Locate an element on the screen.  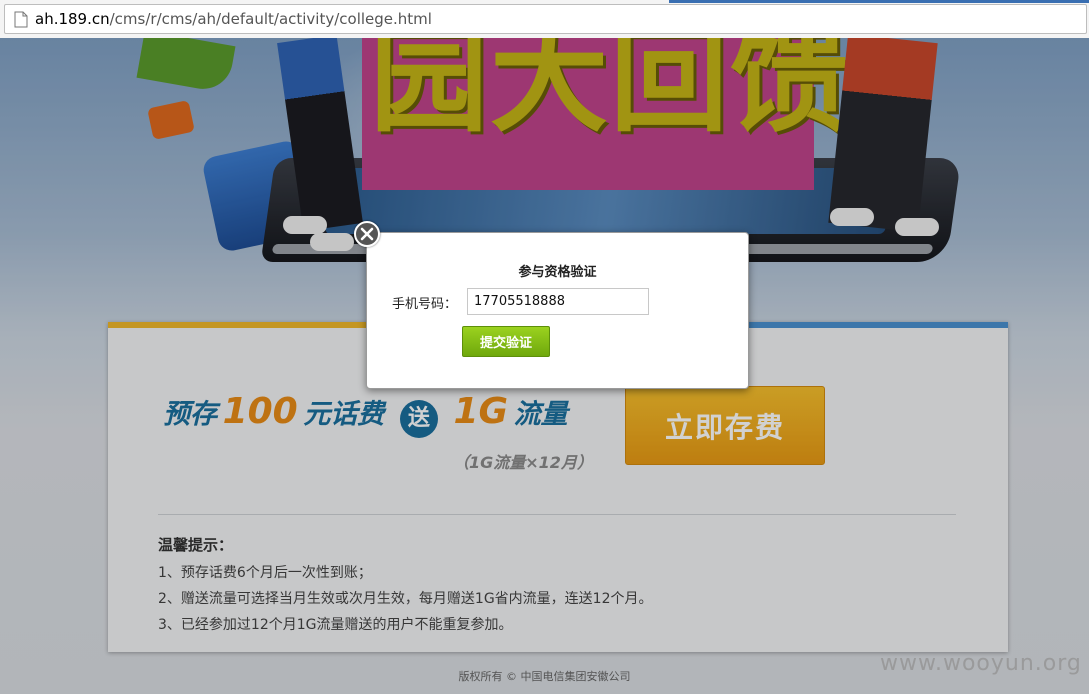
close-icon is located at coordinates (367, 234).